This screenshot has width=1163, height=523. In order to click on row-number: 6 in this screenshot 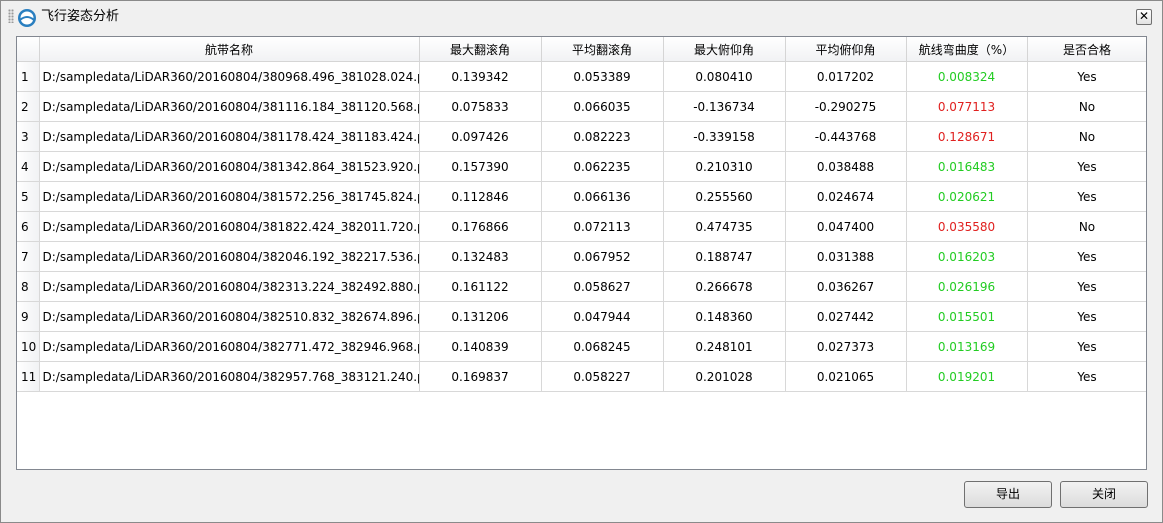, I will do `click(28, 226)`.